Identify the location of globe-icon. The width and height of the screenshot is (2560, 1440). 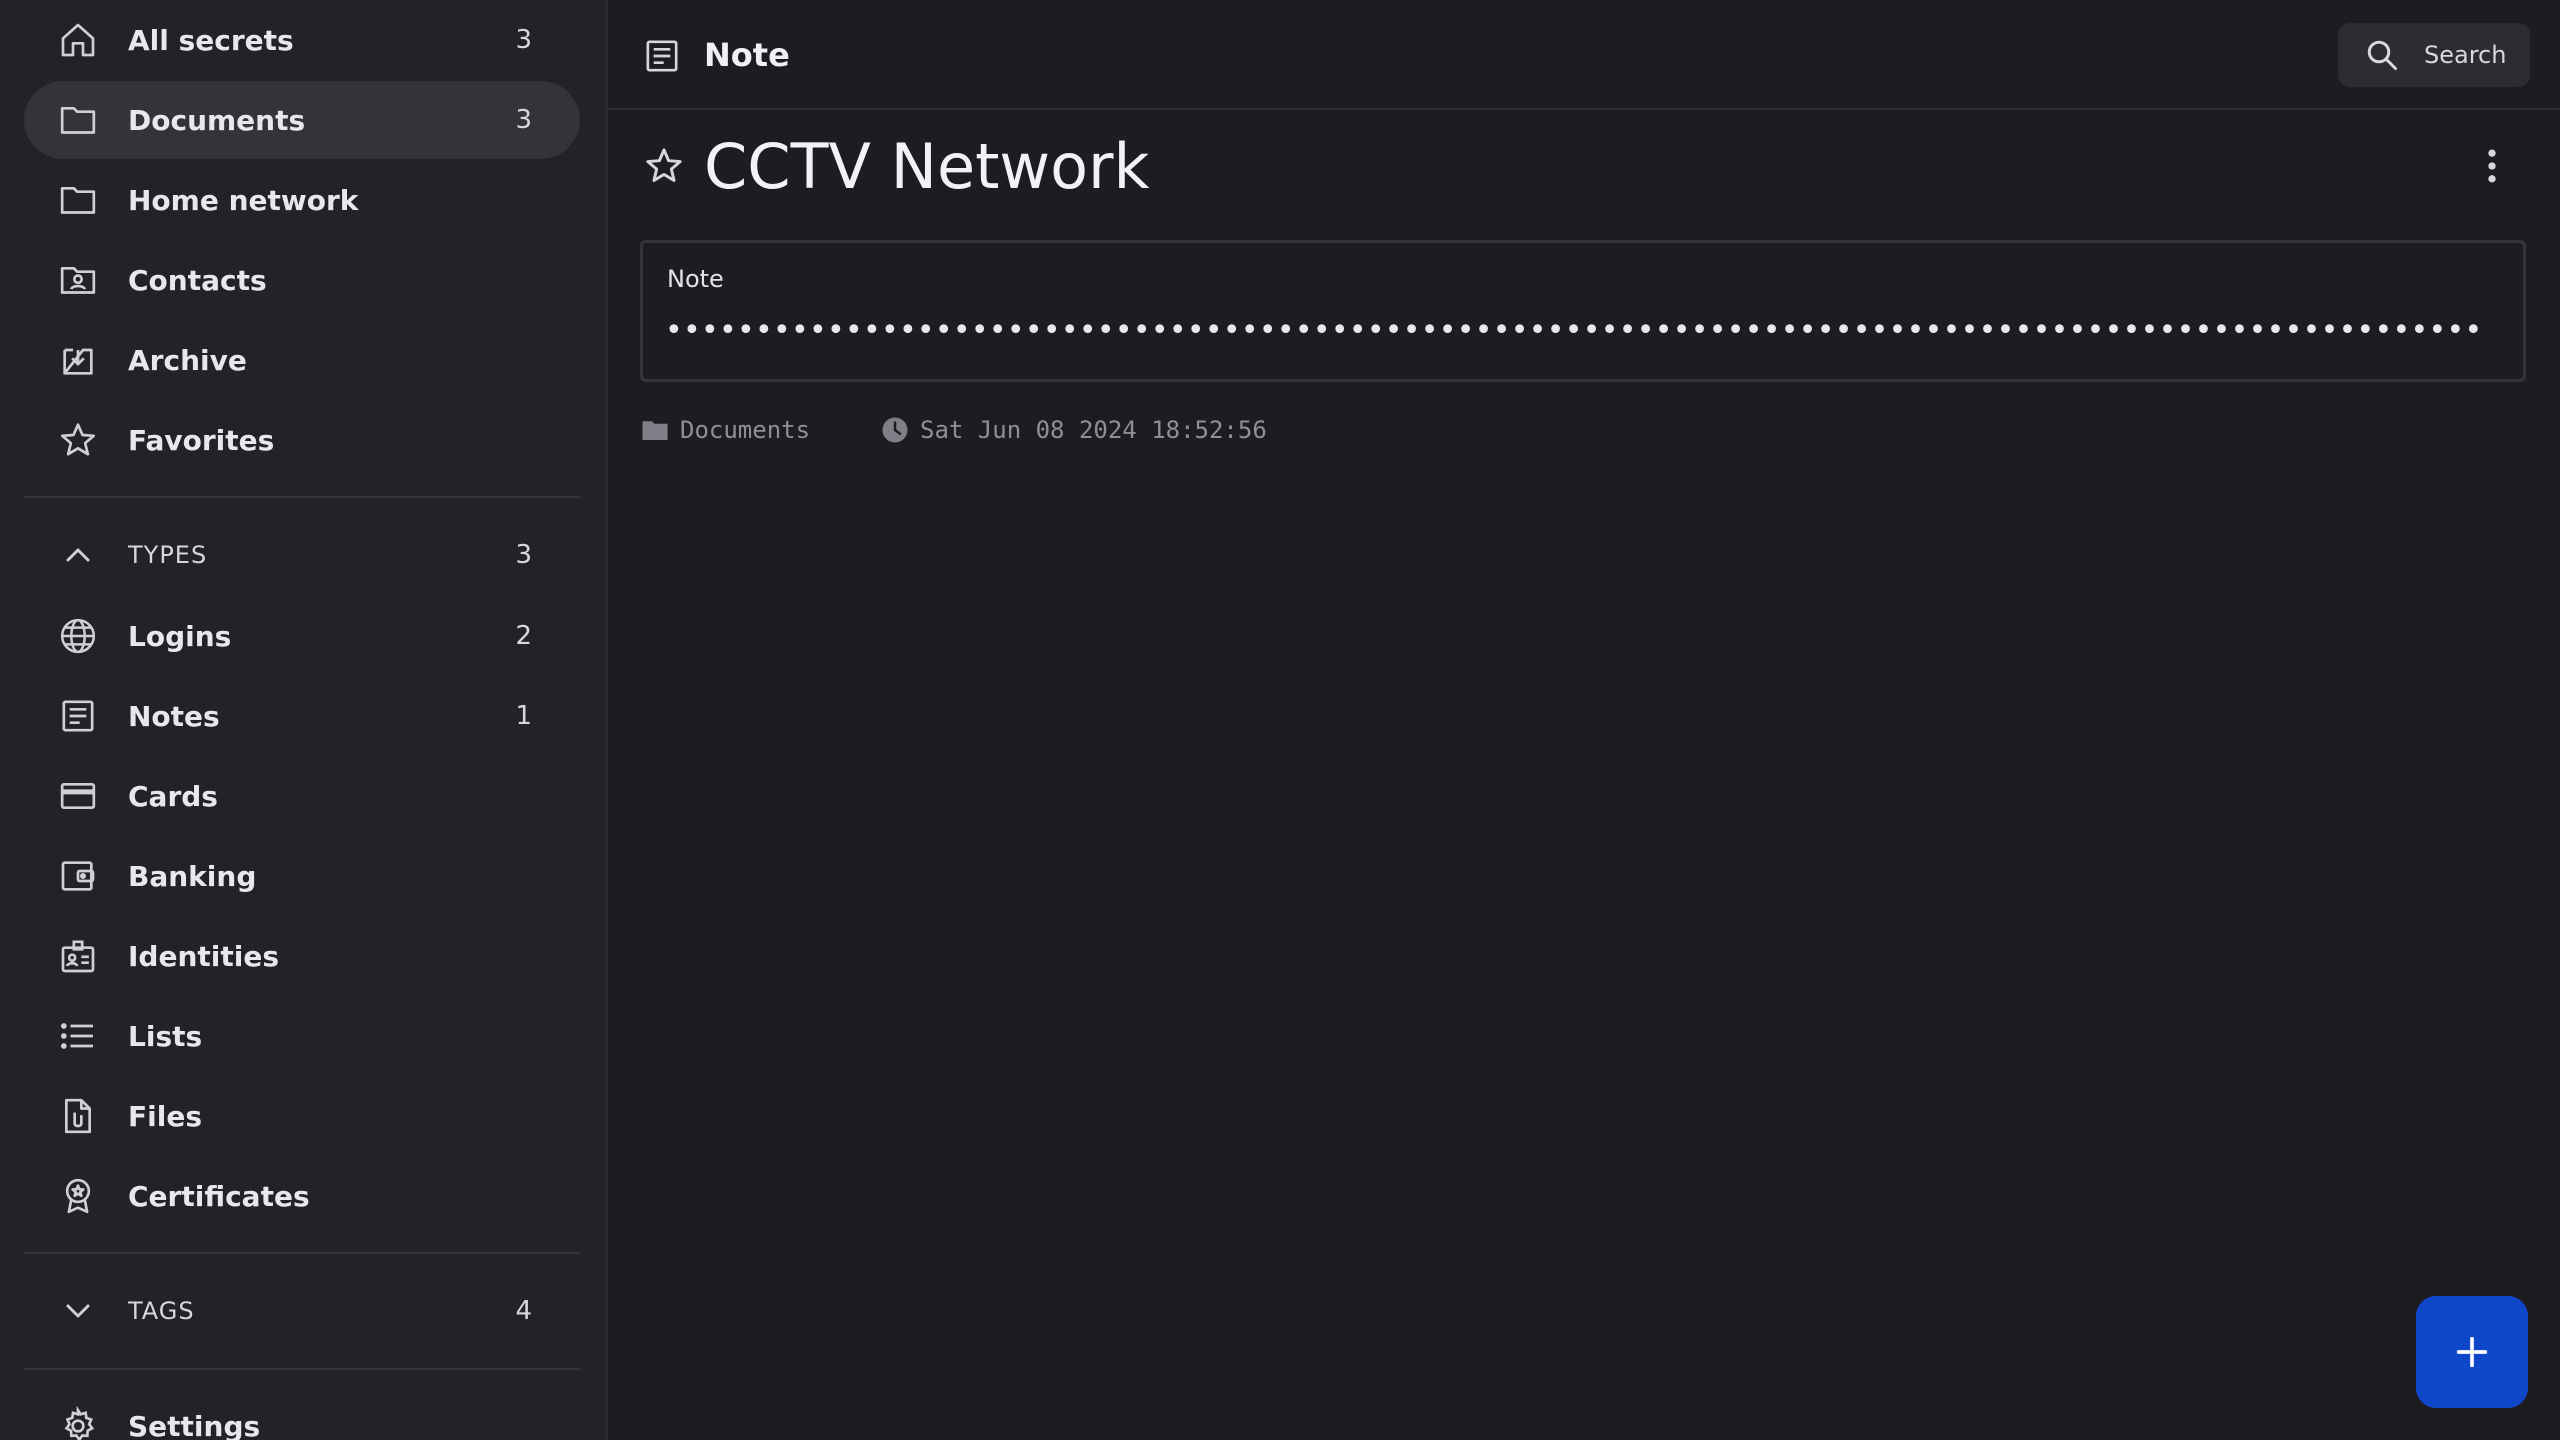
(78, 636).